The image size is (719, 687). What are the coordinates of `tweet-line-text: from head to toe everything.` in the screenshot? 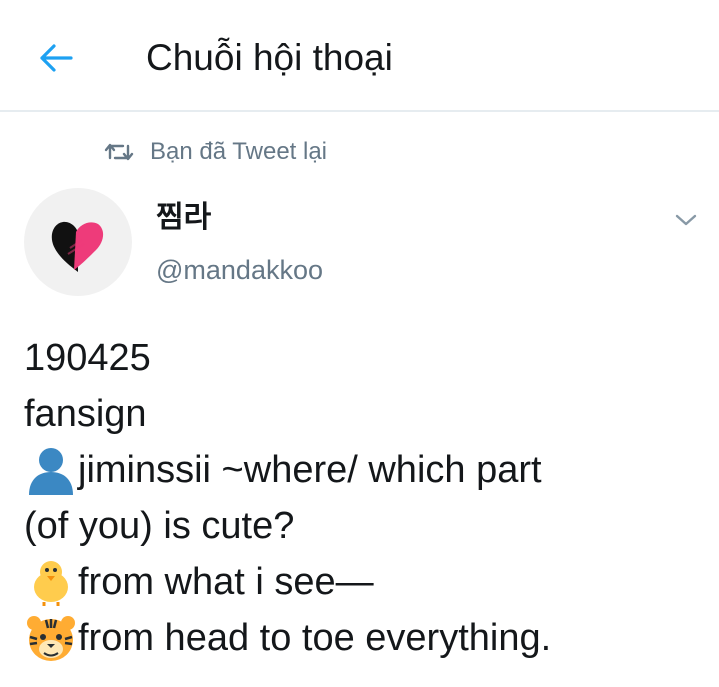 It's located at (315, 638).